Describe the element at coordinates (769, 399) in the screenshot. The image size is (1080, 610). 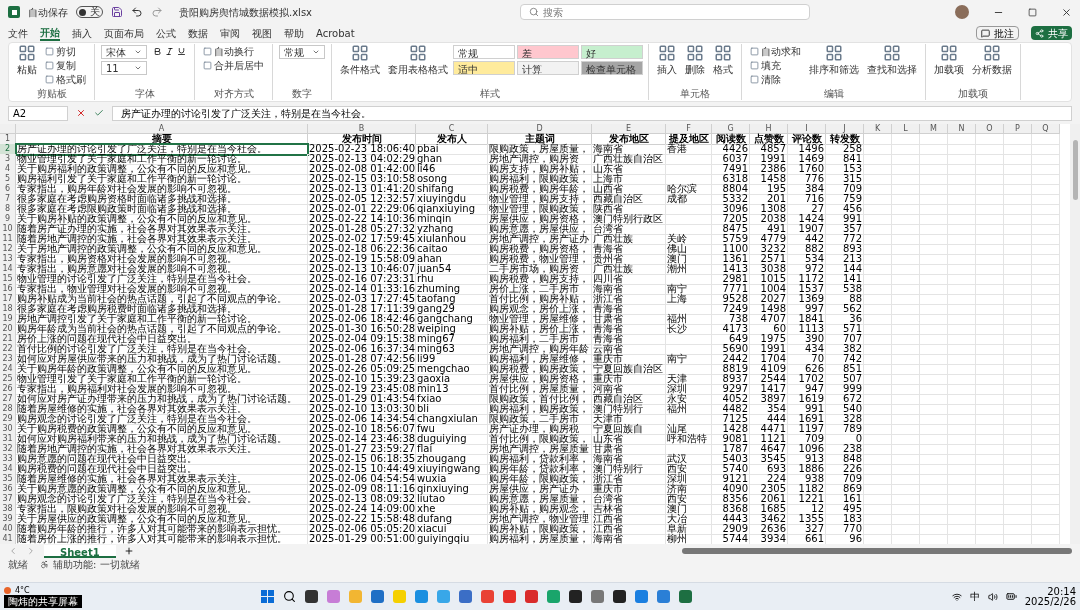
I see `table-cell: 3897` at that location.